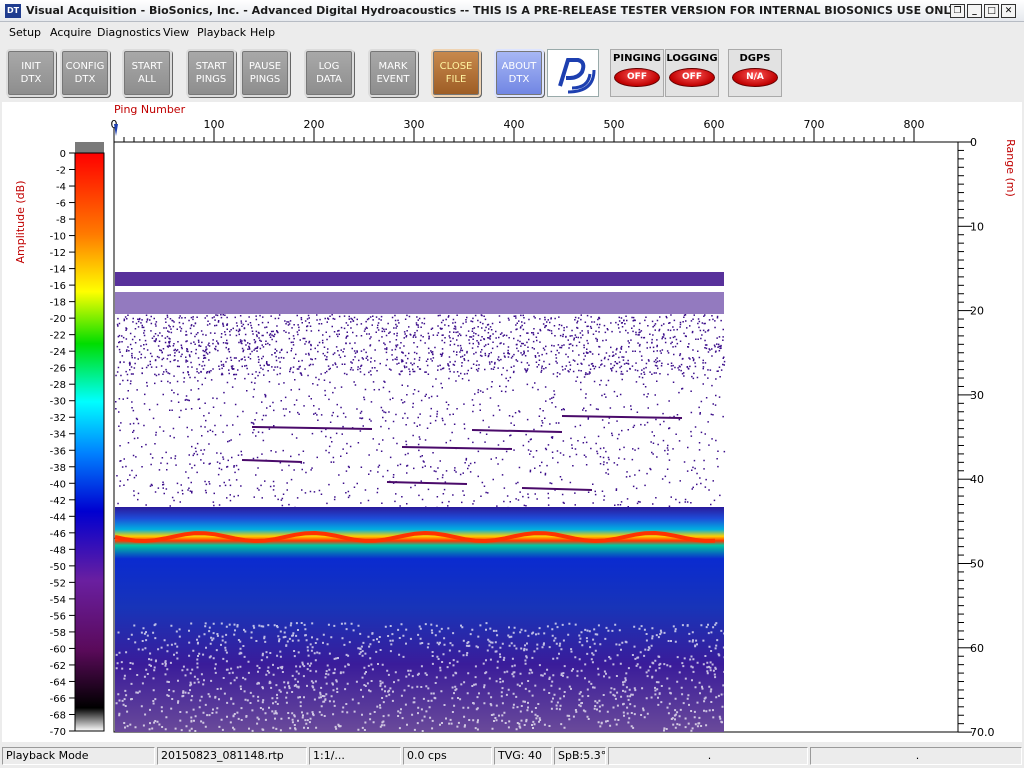  Describe the element at coordinates (232, 756) in the screenshot. I see `status-file: 20150823_081148.rtp` at that location.